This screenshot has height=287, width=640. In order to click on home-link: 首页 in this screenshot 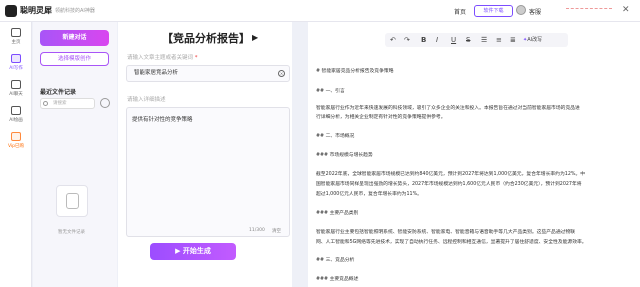, I will do `click(460, 11)`.